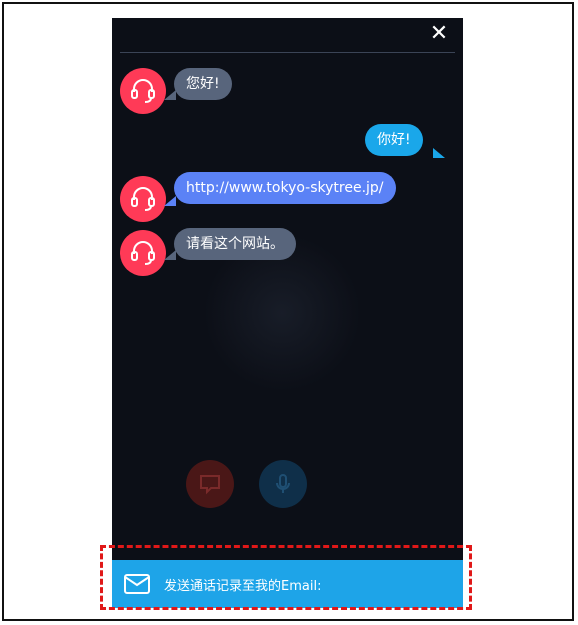 The width and height of the screenshot is (578, 625). What do you see at coordinates (394, 140) in the screenshot?
I see `user-message: 你好!` at bounding box center [394, 140].